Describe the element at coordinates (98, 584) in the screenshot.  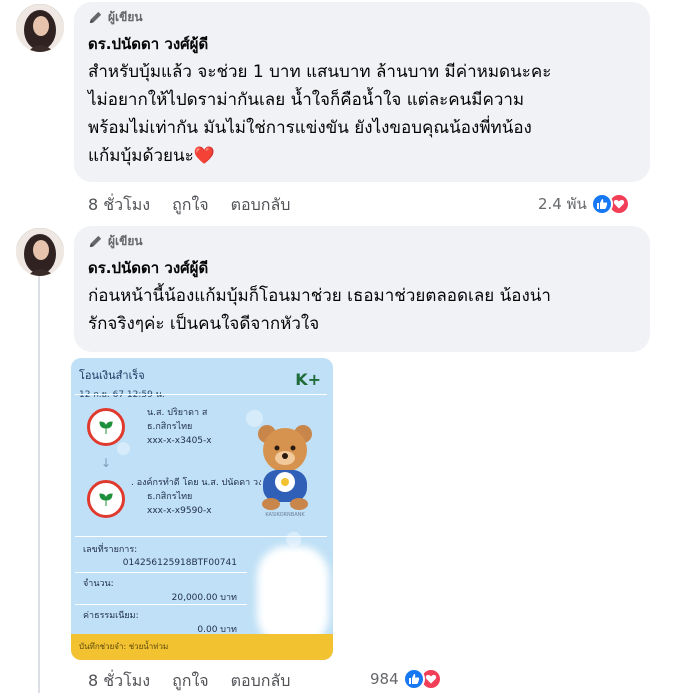
I see `amount-label: จำนวน:` at that location.